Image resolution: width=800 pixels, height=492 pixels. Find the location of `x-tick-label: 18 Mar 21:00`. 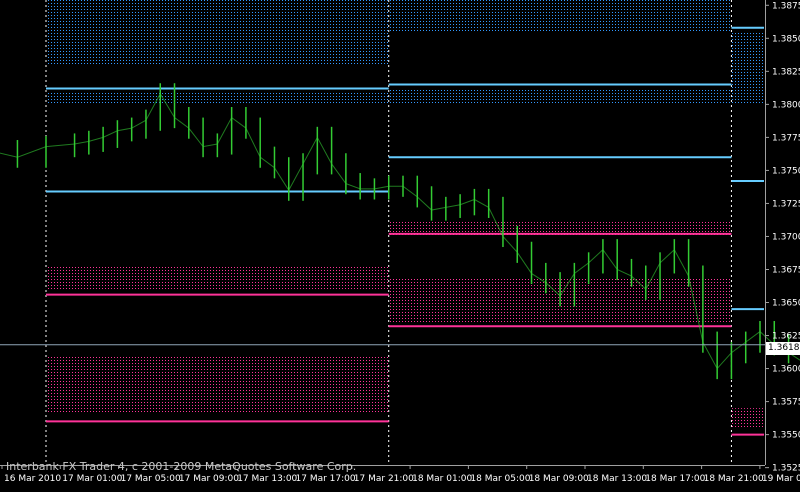

x-tick-label: 18 Mar 21:00 is located at coordinates (734, 479).